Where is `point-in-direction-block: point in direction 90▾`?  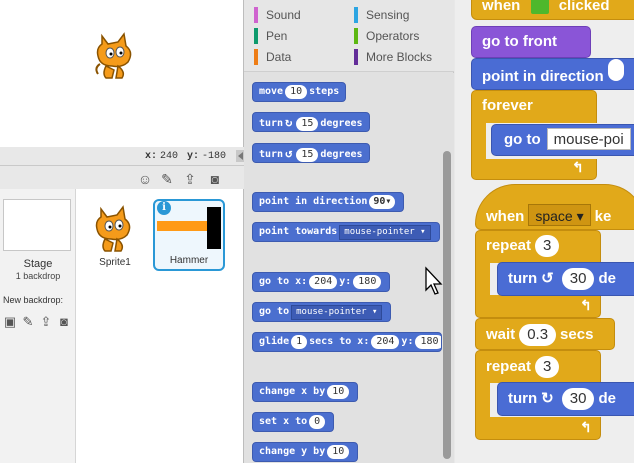
point-in-direction-block: point in direction 90▾ is located at coordinates (328, 202).